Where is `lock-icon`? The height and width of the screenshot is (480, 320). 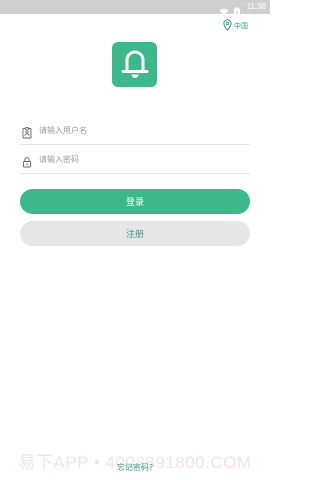
lock-icon is located at coordinates (27, 160).